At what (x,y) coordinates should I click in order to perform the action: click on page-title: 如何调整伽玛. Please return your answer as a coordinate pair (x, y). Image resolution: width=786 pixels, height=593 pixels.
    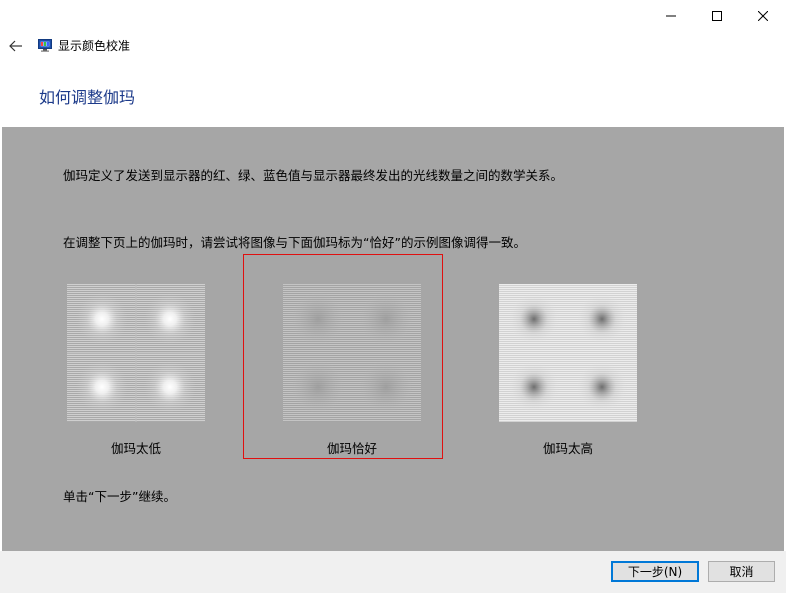
    Looking at the image, I should click on (87, 97).